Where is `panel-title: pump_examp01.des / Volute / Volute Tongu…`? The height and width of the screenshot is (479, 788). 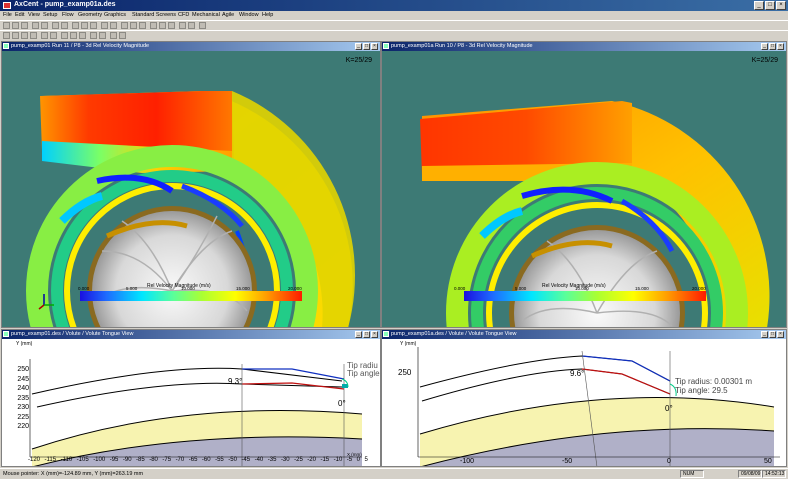
panel-title: pump_examp01.des / Volute / Volute Tongu… is located at coordinates (72, 334).